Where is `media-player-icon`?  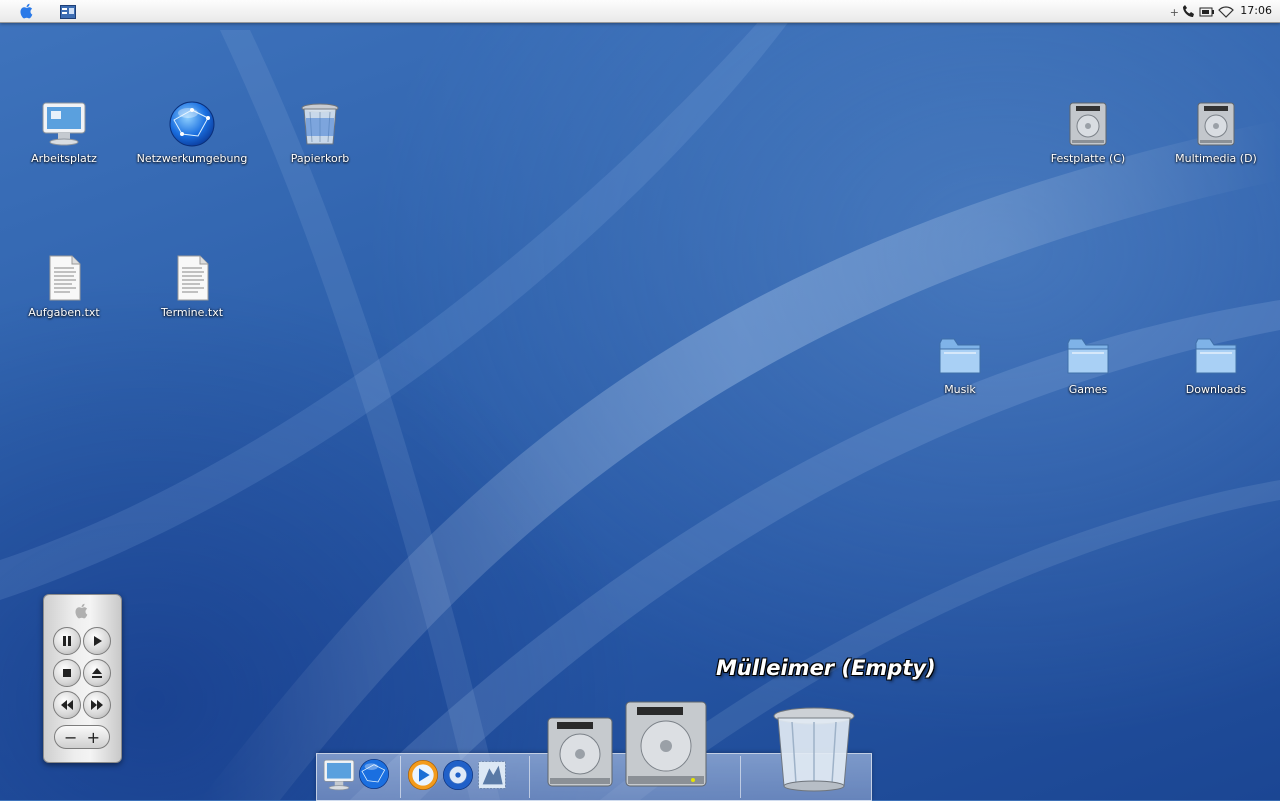 media-player-icon is located at coordinates (423, 775).